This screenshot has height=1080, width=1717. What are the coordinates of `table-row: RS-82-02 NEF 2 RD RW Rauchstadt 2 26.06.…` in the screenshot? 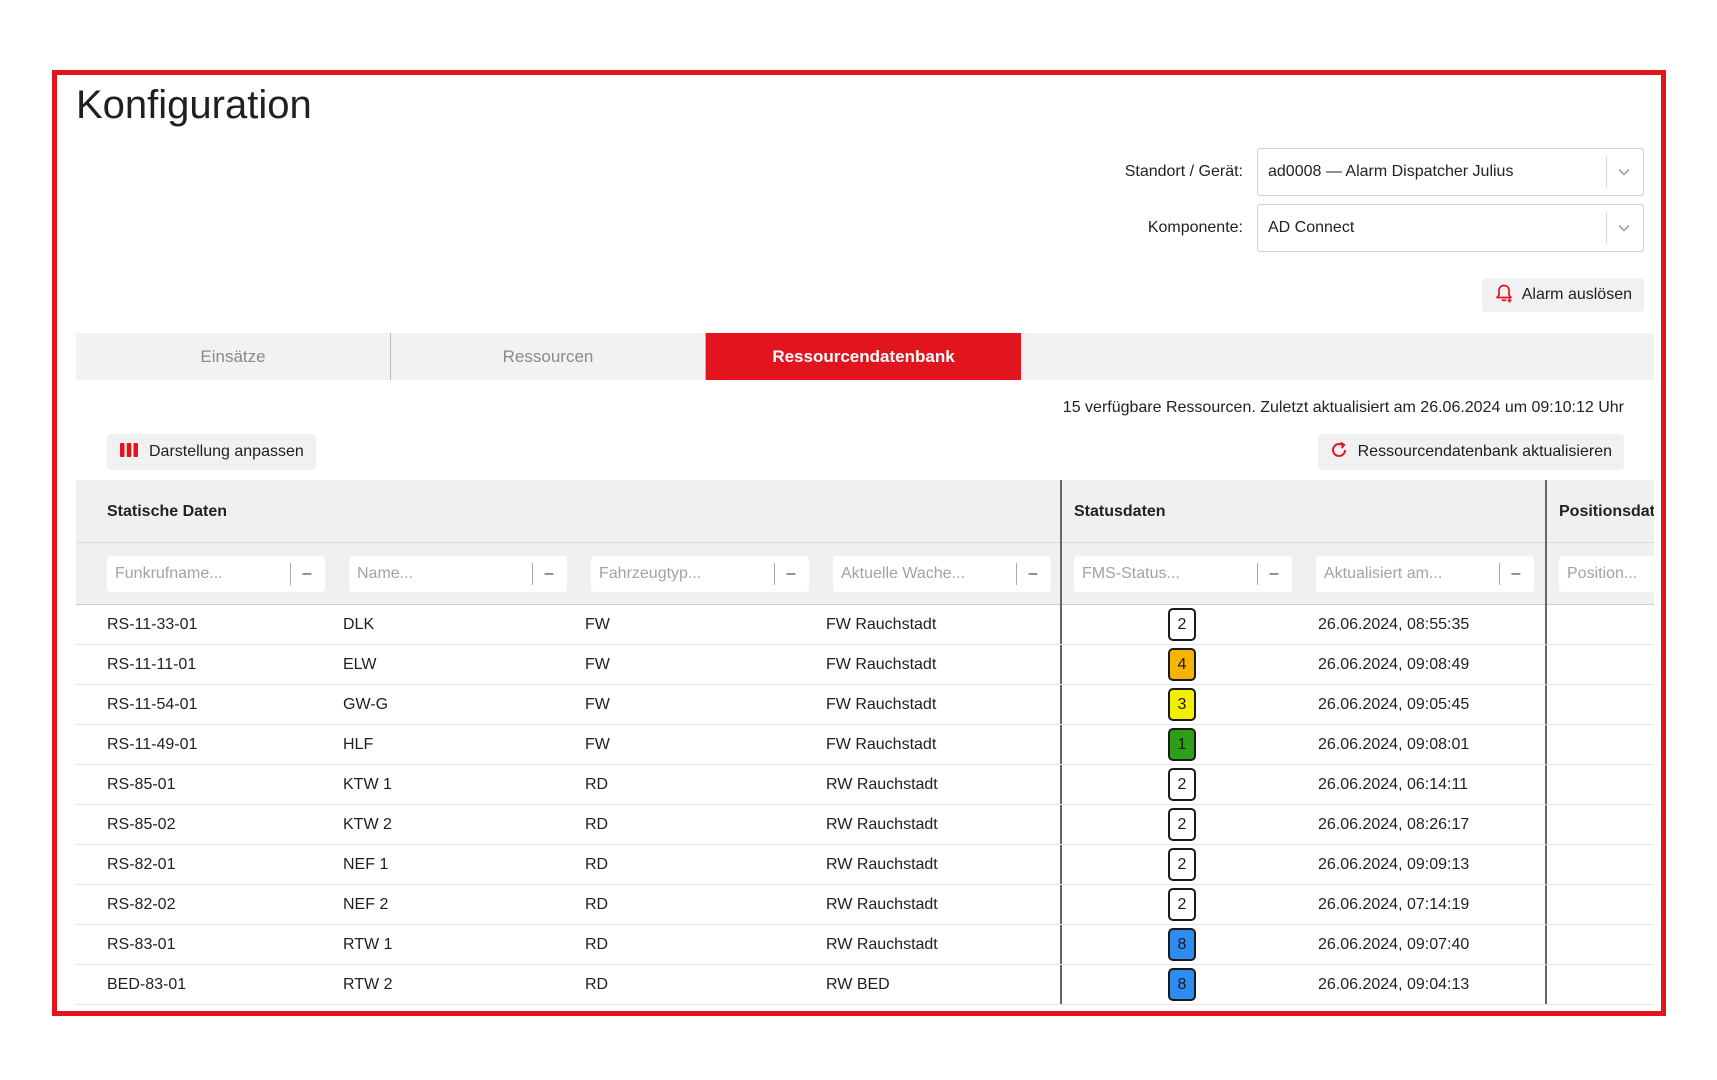 It's located at (865, 905).